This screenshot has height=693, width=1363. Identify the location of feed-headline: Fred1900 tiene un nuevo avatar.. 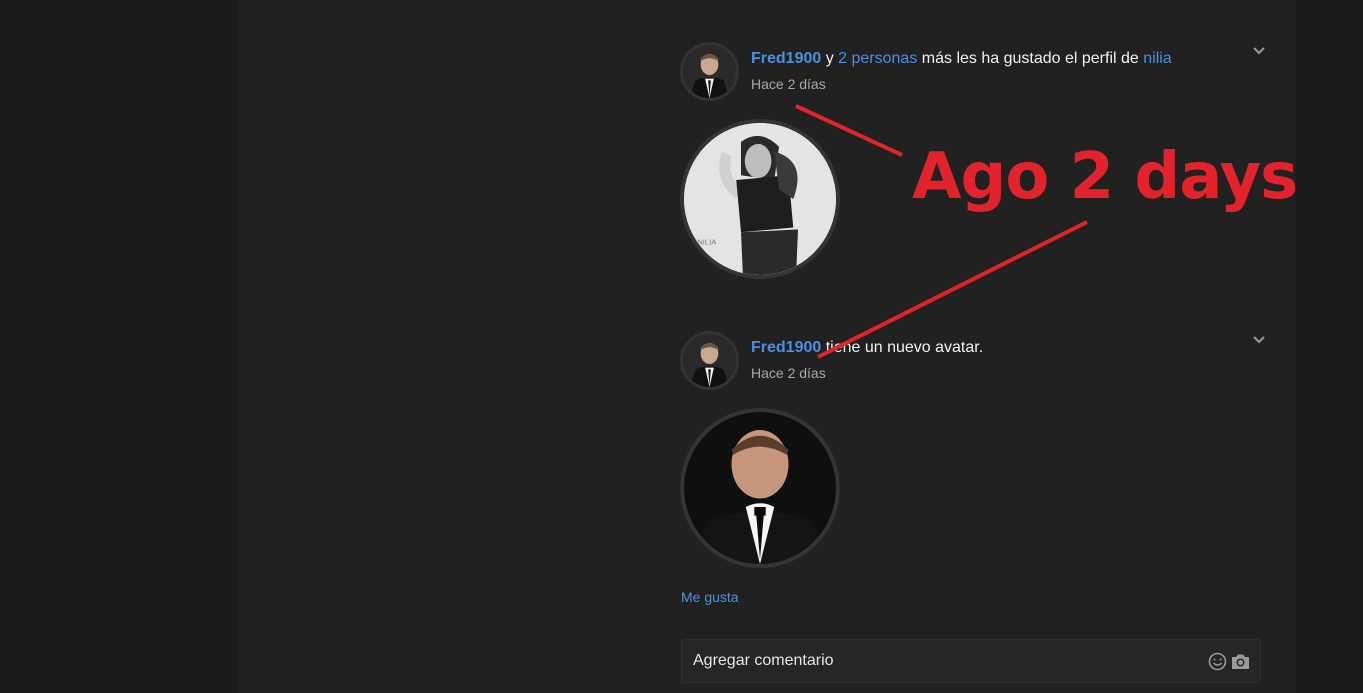
(867, 348).